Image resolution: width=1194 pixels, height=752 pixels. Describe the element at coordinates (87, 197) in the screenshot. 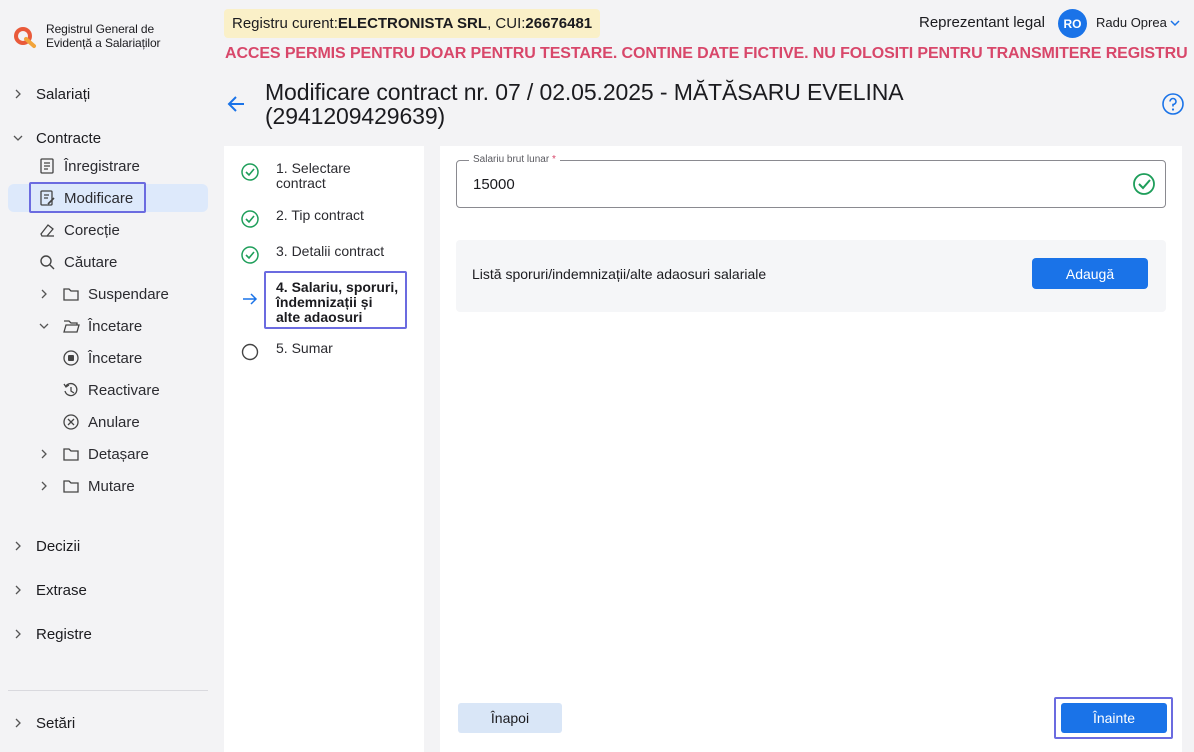

I see `modificare-focus-ring` at that location.